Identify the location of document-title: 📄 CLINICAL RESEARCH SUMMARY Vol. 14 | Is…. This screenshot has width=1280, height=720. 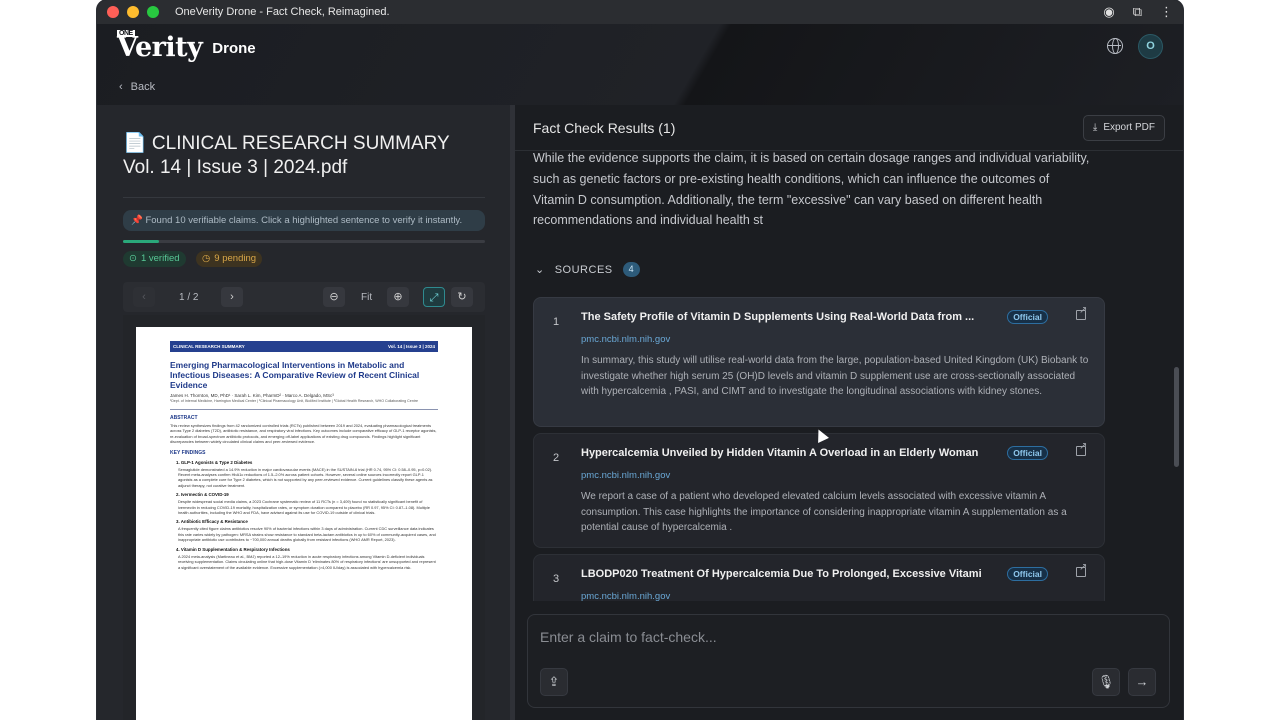
(286, 155).